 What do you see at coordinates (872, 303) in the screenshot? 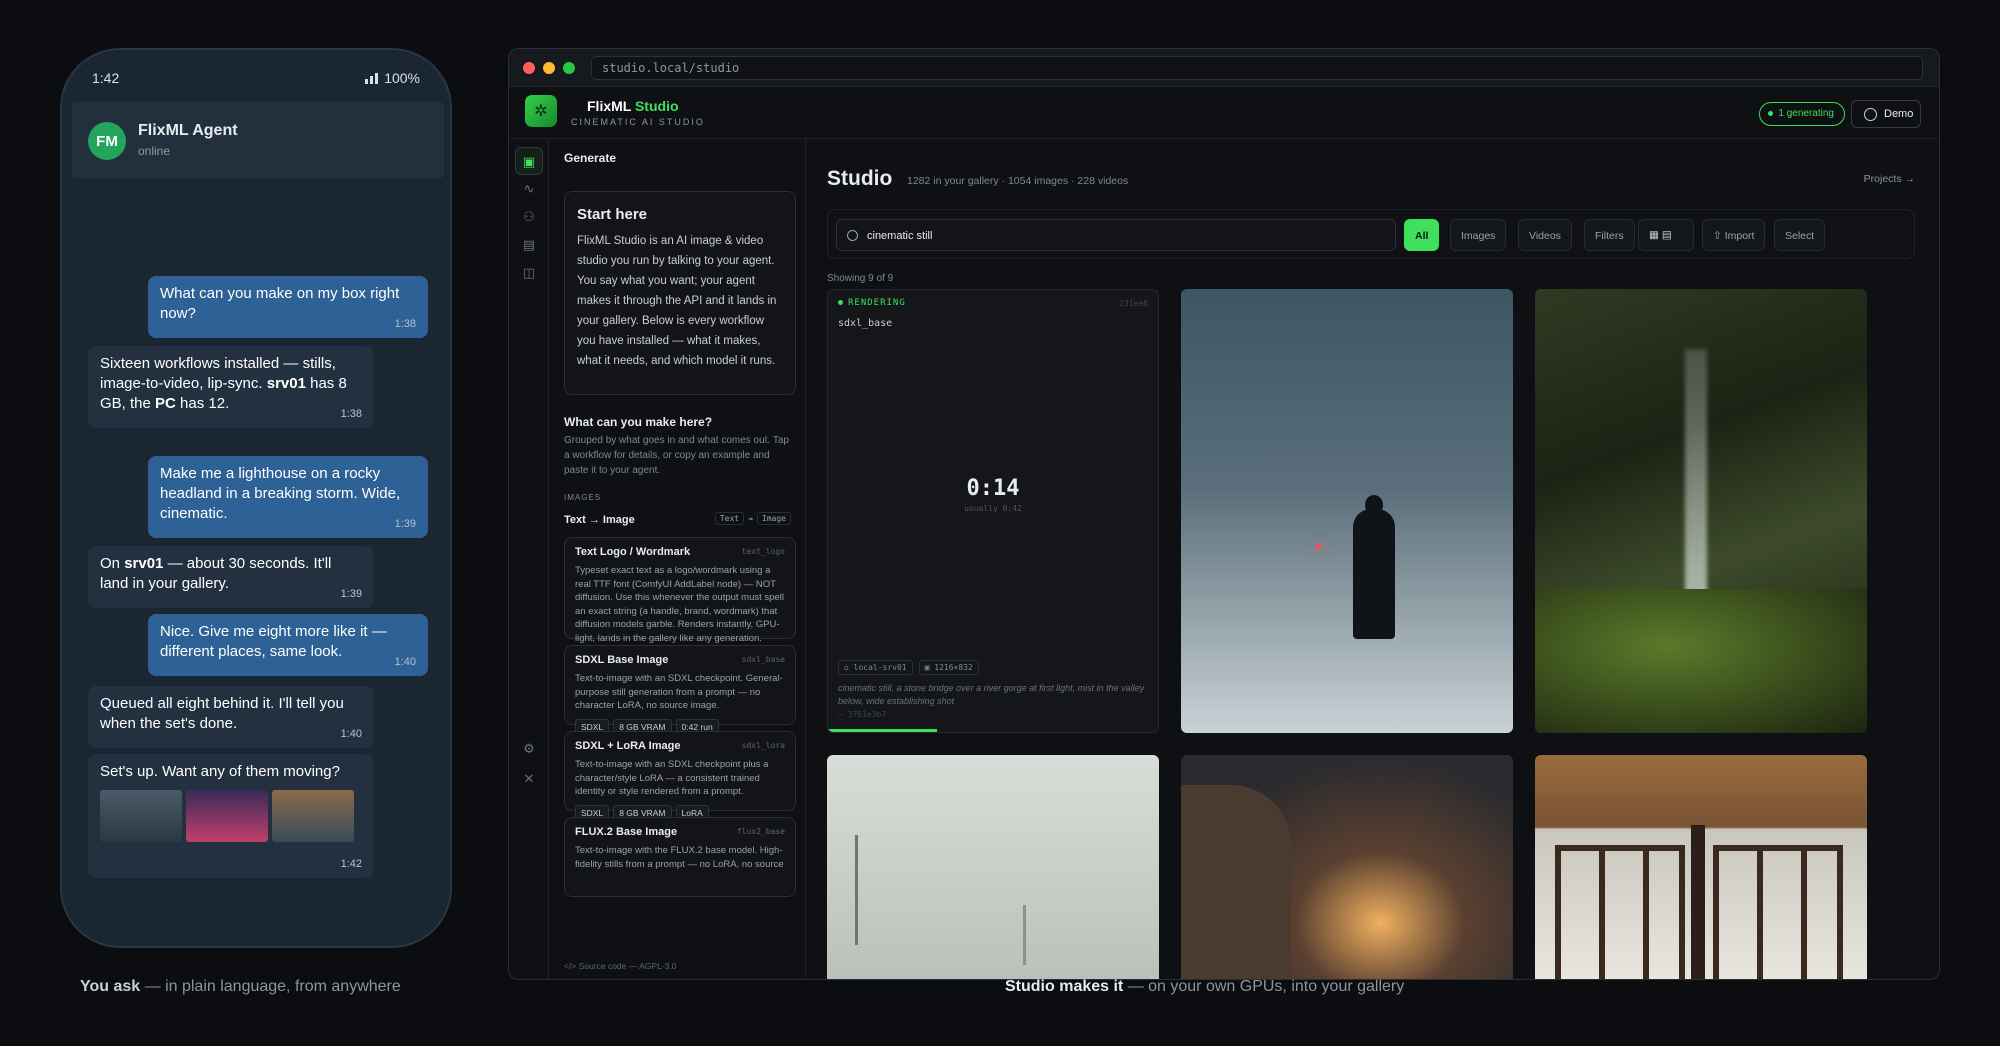
I see `render-status: RENDERING` at bounding box center [872, 303].